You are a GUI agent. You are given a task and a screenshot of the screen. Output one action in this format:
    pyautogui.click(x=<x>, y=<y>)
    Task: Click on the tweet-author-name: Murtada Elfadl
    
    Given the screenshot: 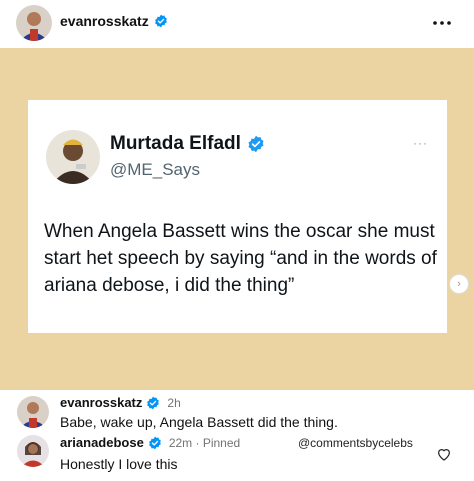 What is the action you would take?
    pyautogui.click(x=187, y=144)
    